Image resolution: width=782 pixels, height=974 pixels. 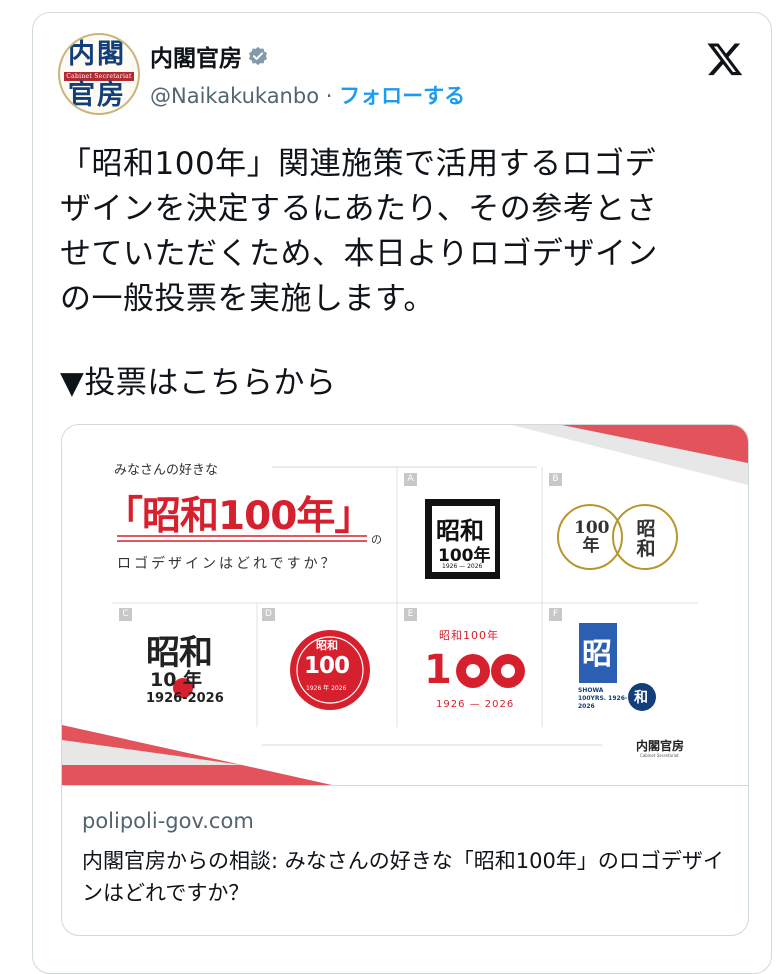 I want to click on verified-badge-icon, so click(x=258, y=56).